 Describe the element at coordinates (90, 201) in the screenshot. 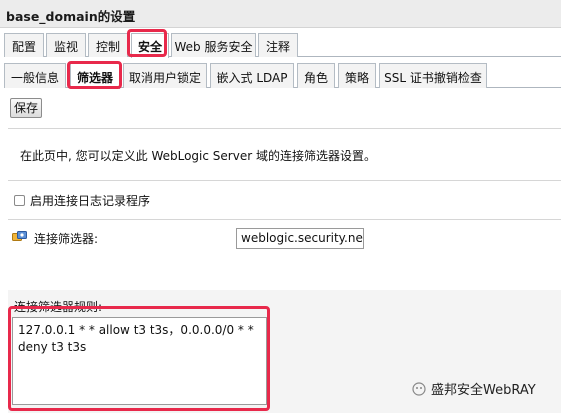

I see `enable-logging-label: 启用连接日志记录程序` at that location.